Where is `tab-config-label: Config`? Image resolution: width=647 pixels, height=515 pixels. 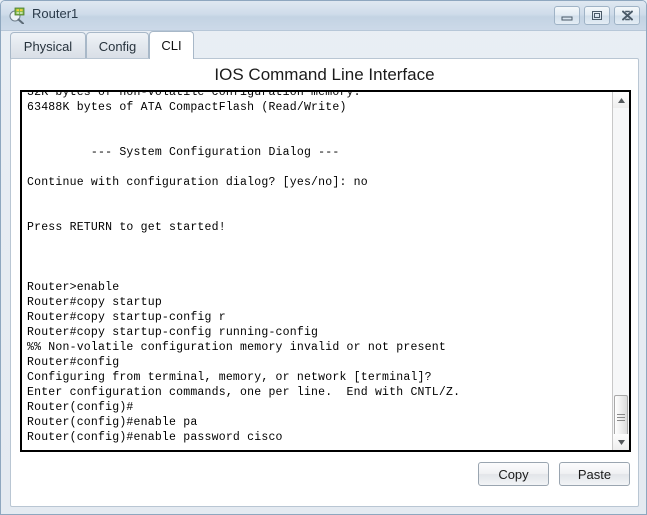
tab-config-label: Config is located at coordinates (117, 46).